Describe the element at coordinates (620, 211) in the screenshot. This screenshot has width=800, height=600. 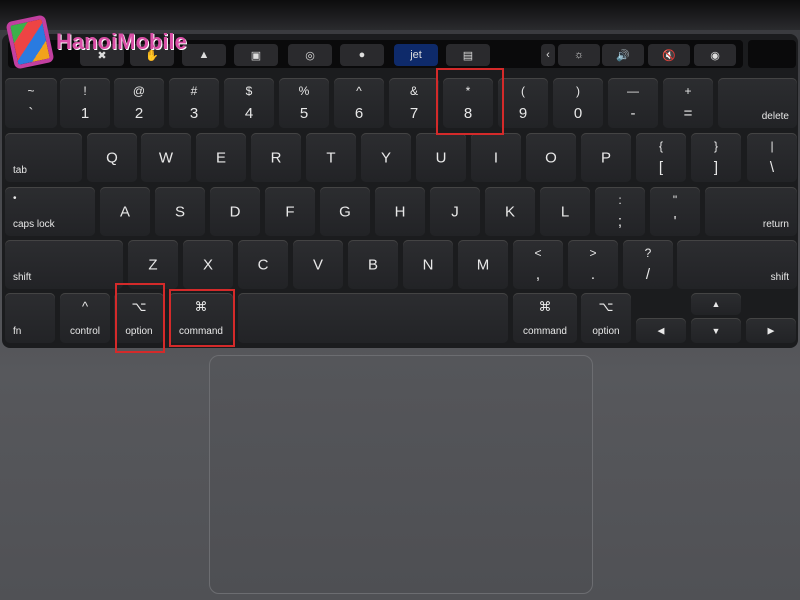
I see `key--: :;` at that location.